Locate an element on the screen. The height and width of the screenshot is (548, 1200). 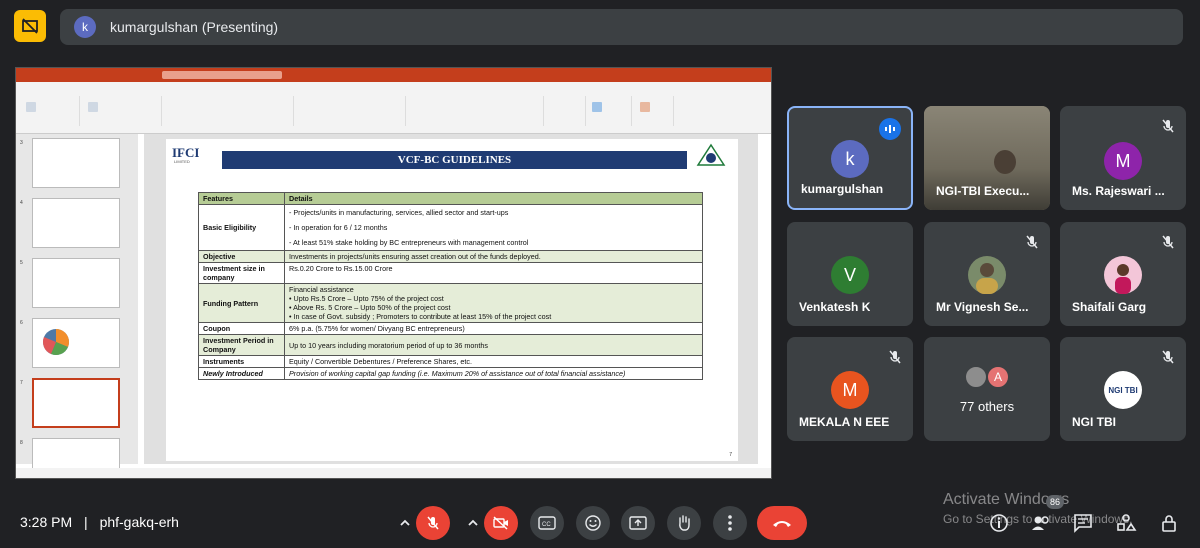
ppt-search-box is located at coordinates (222, 75).